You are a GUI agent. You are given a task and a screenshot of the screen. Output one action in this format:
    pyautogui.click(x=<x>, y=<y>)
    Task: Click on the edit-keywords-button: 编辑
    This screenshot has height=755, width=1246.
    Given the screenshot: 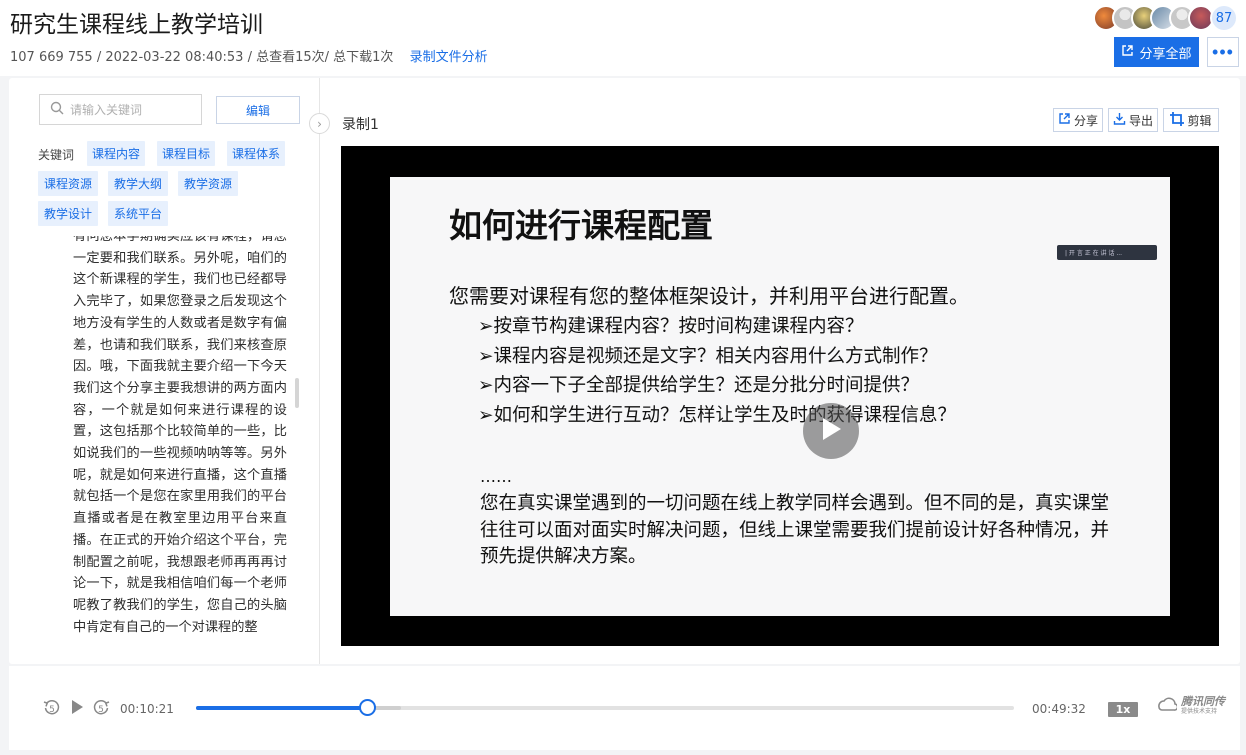 What is the action you would take?
    pyautogui.click(x=258, y=110)
    